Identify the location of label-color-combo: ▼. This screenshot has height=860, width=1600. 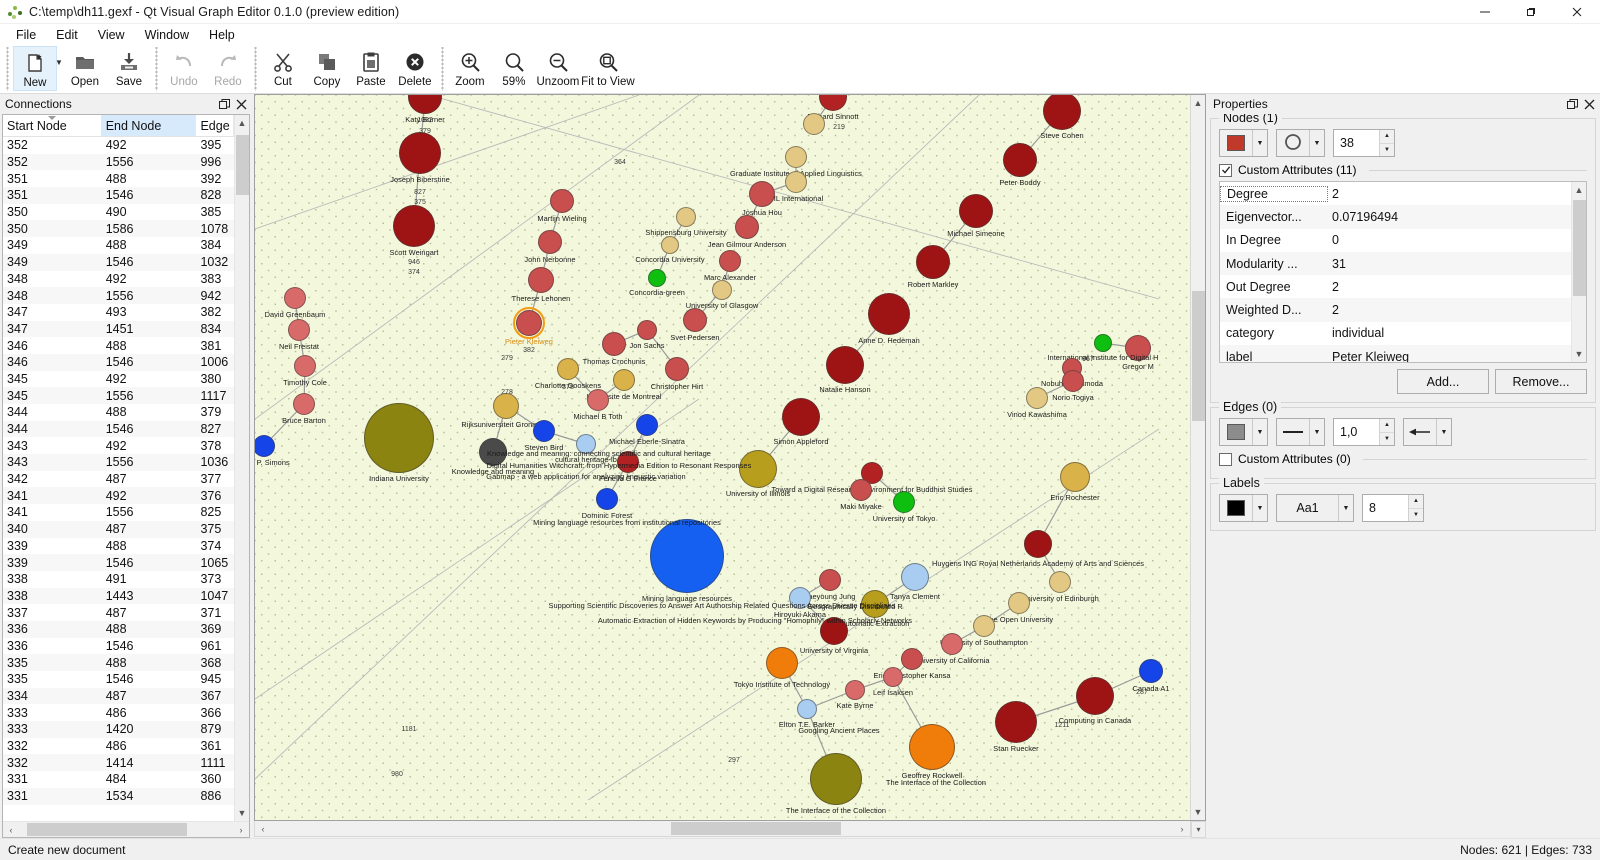
(1243, 508).